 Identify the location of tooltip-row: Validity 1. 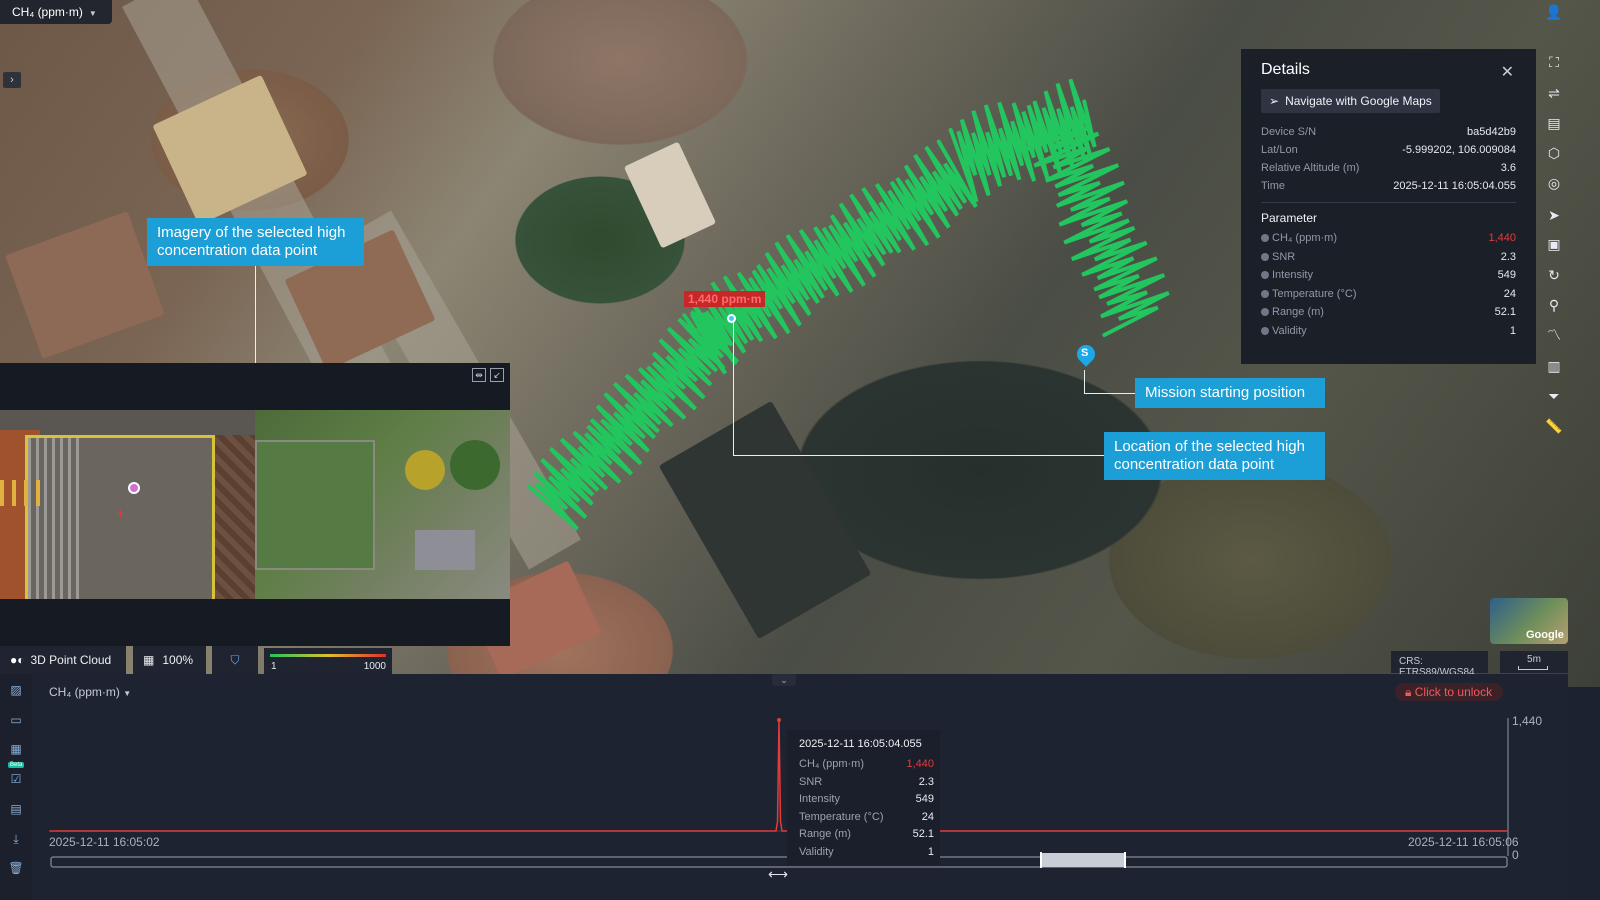
(866, 855).